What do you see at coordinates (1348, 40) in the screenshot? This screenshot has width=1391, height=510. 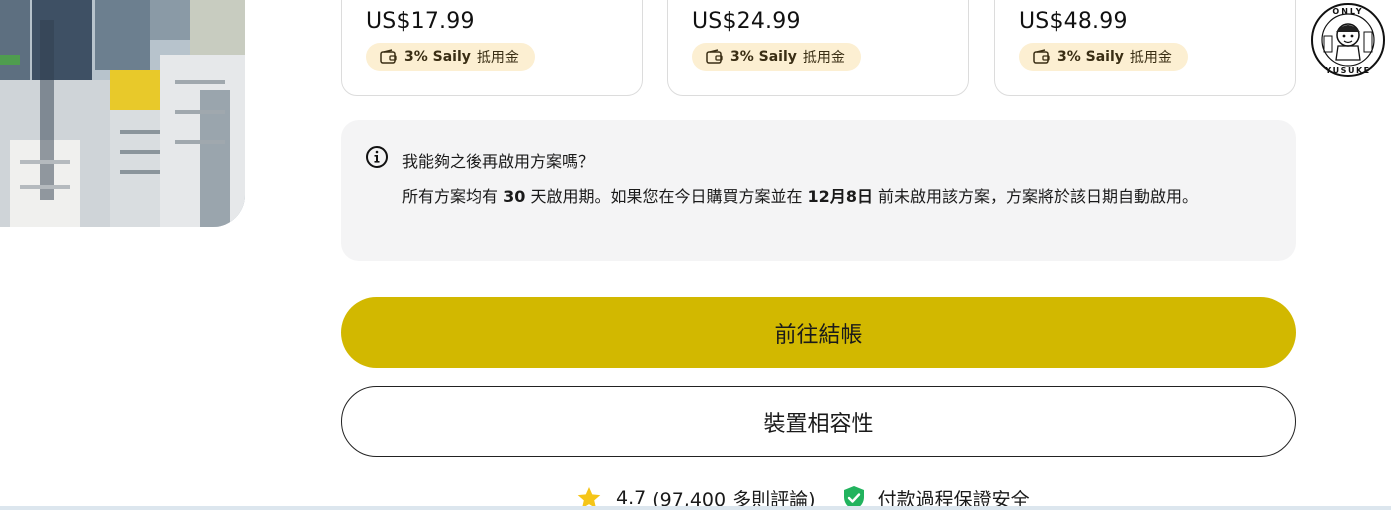 I see `watermark-logo: ONLY YUSUKE` at bounding box center [1348, 40].